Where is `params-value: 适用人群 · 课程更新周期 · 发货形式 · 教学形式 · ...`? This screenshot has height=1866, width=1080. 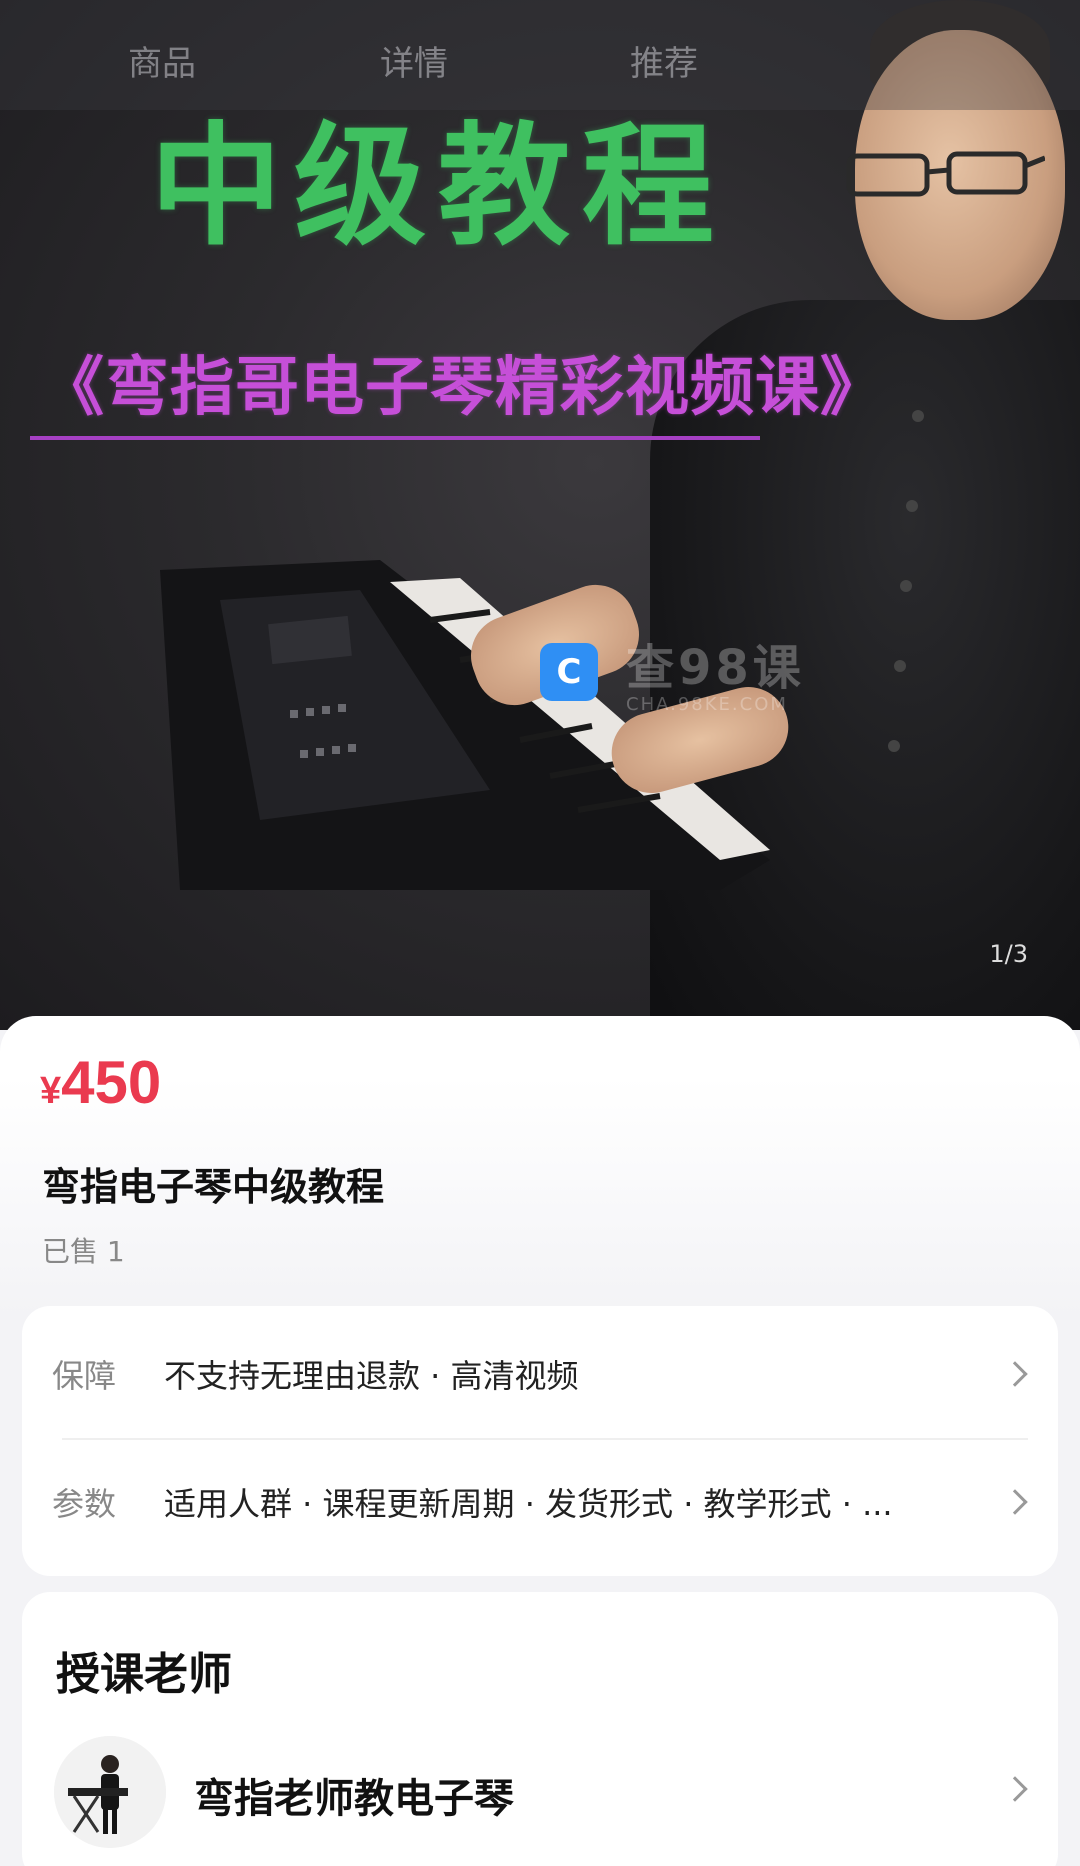
params-value: 适用人群 · 课程更新周期 · 发货形式 · 教学形式 · ... is located at coordinates (528, 1504).